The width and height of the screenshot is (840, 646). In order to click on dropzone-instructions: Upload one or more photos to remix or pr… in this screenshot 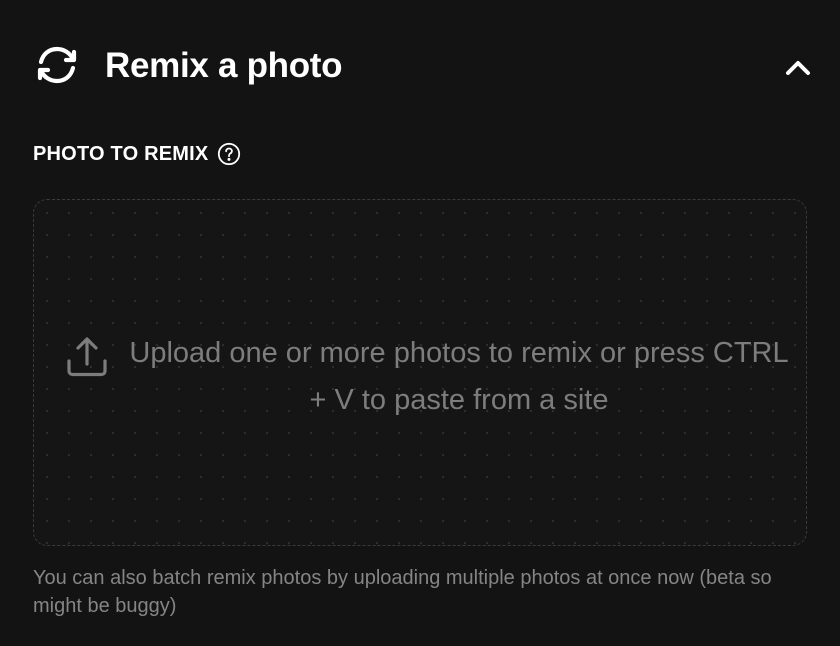, I will do `click(459, 376)`.